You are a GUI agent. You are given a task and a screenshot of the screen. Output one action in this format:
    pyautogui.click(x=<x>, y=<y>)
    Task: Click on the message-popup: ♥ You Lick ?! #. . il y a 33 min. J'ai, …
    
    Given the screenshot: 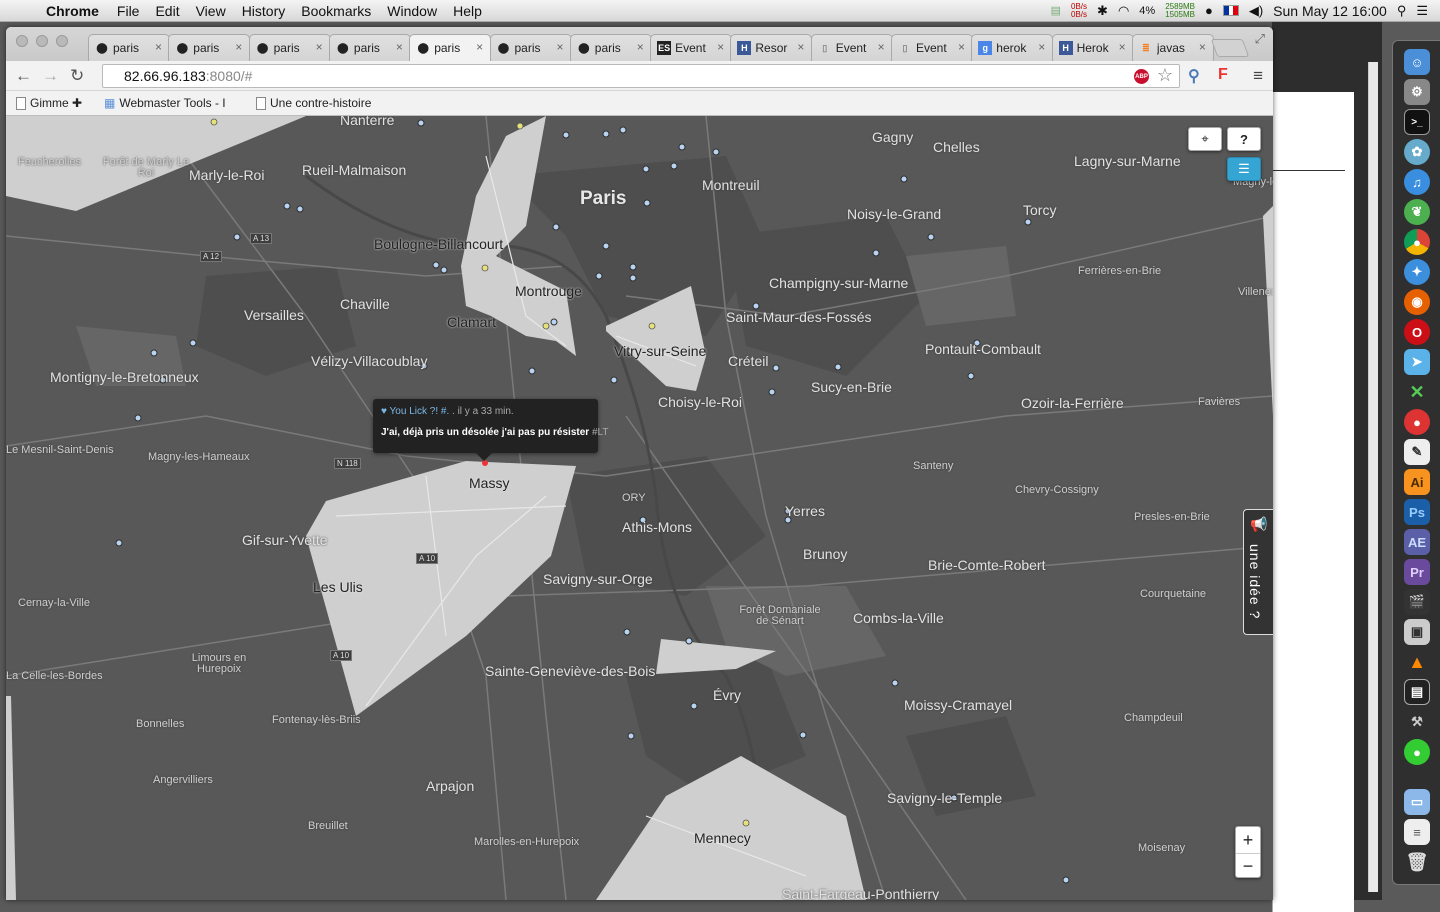 What is the action you would take?
    pyautogui.click(x=490, y=430)
    